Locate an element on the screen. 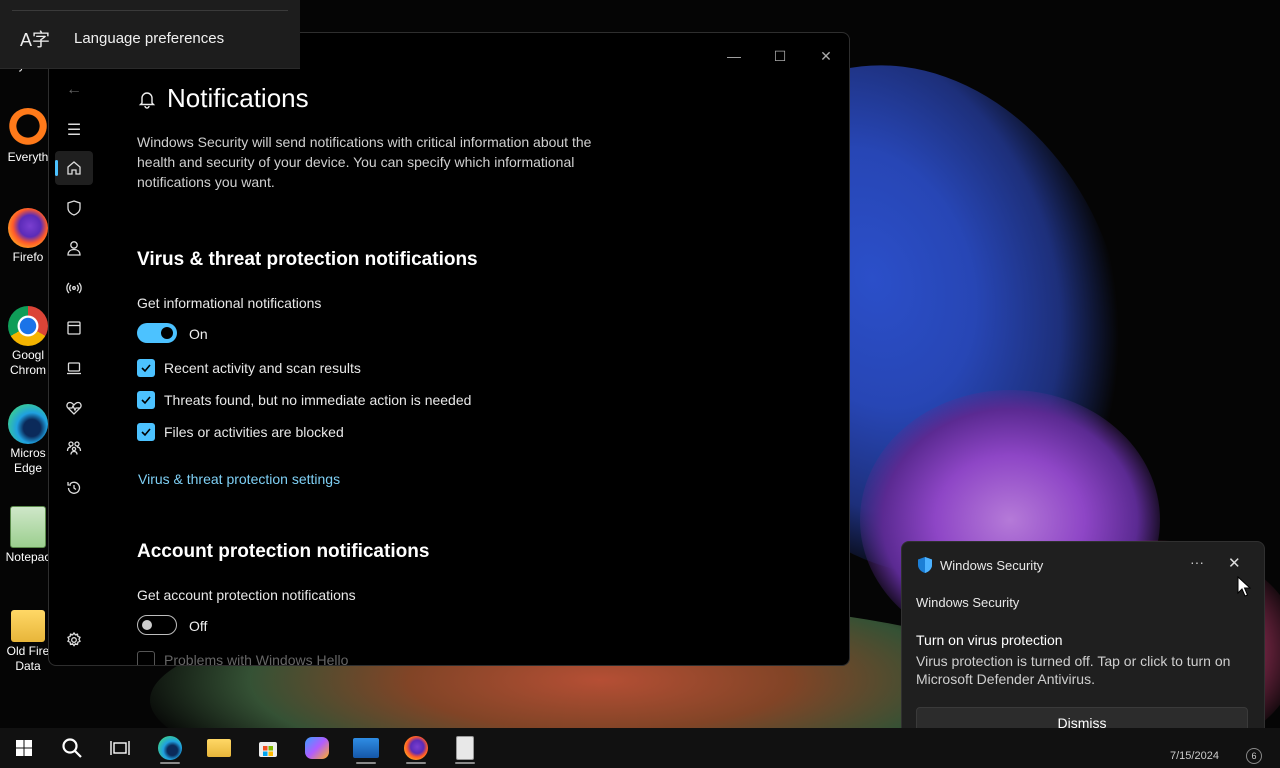 The image size is (1280, 768). search-icon is located at coordinates (72, 748).